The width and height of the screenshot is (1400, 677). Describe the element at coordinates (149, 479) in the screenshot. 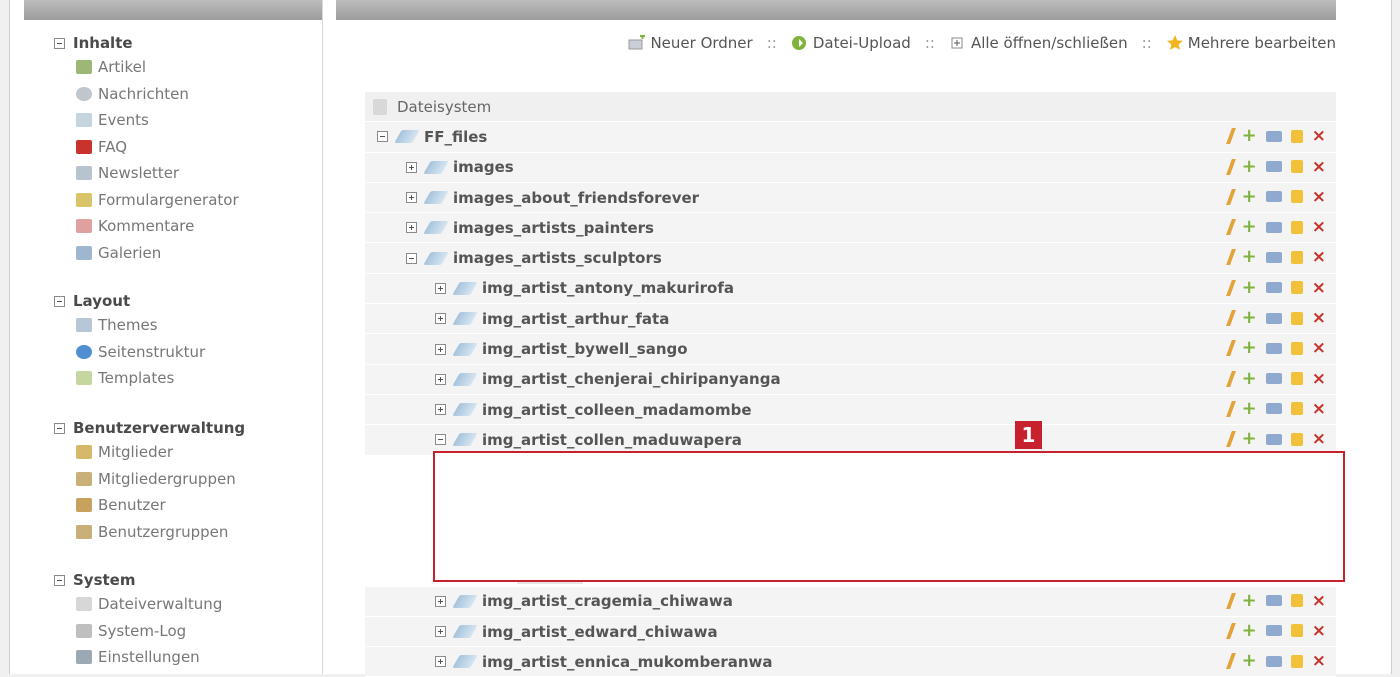

I see `sidebar-item: Mitgliedergruppen` at that location.